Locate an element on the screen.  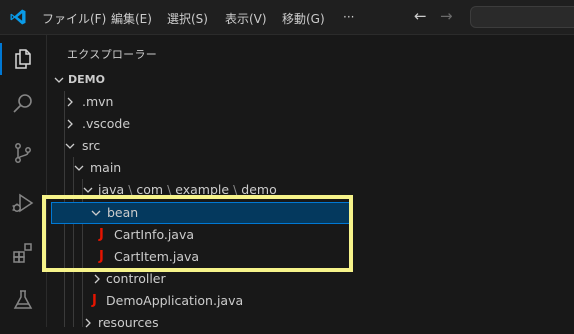
file-name: DemoApplication.java is located at coordinates (175, 300).